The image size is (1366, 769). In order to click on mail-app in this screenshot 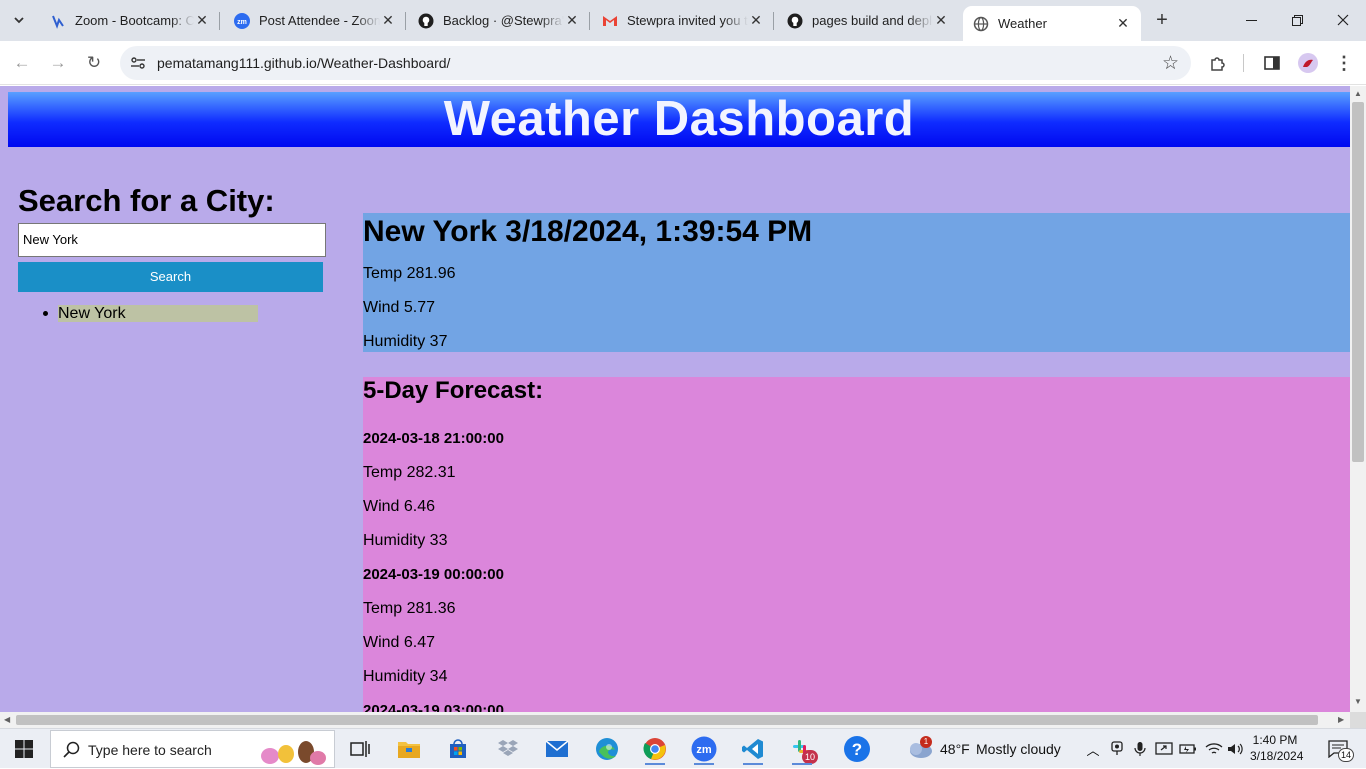, I will do `click(557, 749)`.